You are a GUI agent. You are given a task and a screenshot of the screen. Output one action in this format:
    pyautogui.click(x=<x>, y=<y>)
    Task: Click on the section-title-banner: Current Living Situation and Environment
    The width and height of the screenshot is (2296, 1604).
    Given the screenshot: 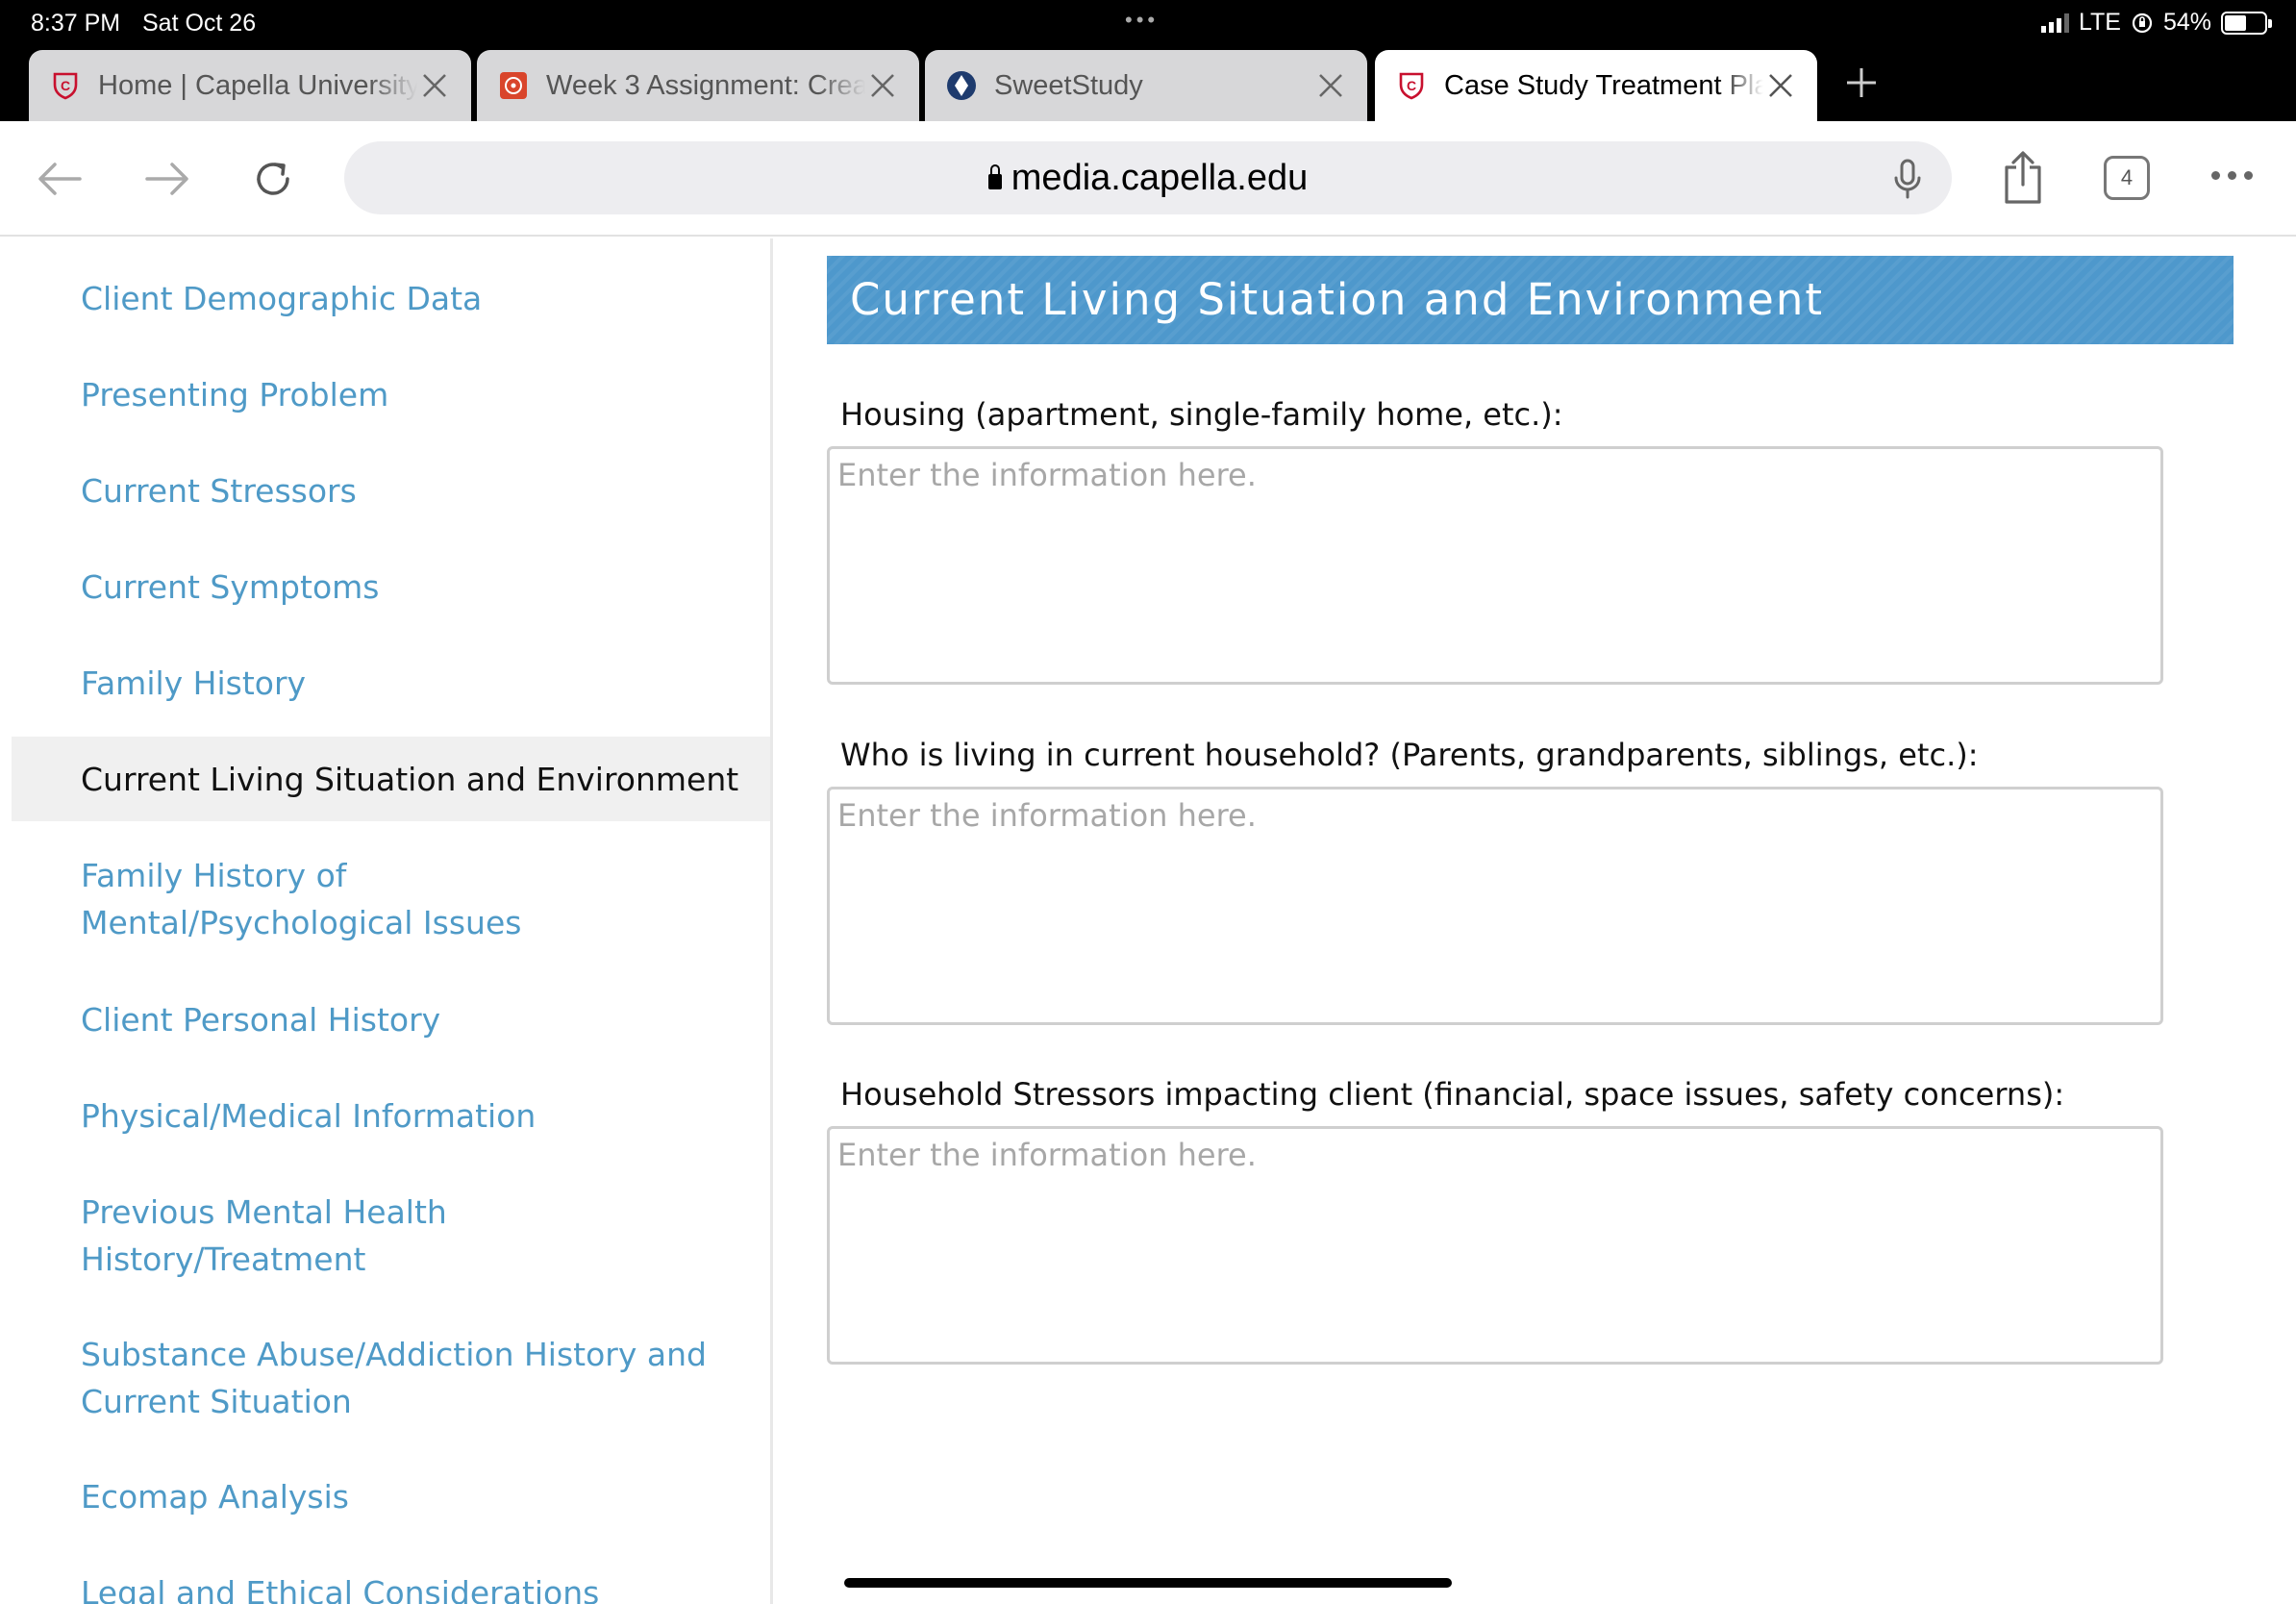 What is the action you would take?
    pyautogui.click(x=1530, y=300)
    